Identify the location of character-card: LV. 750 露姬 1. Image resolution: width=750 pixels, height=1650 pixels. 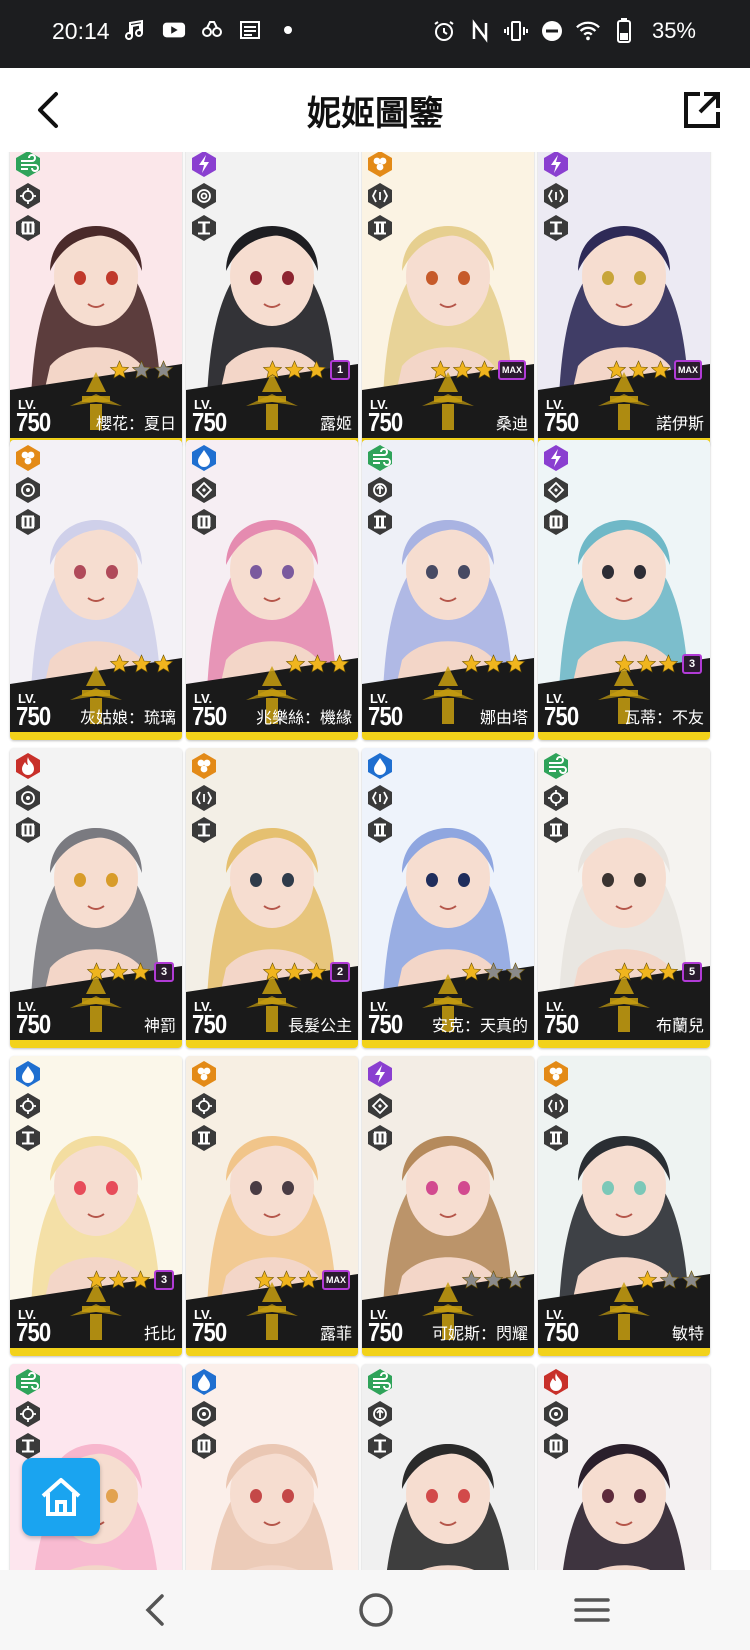
(272, 299).